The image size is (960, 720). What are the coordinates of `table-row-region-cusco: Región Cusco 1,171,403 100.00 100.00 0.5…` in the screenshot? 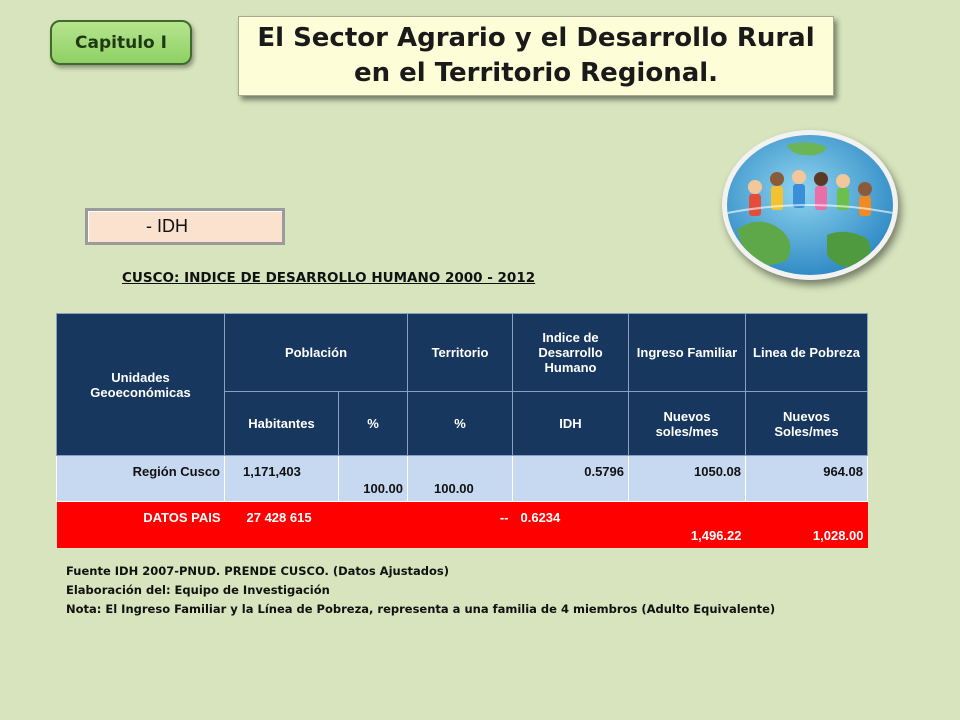 It's located at (462, 478).